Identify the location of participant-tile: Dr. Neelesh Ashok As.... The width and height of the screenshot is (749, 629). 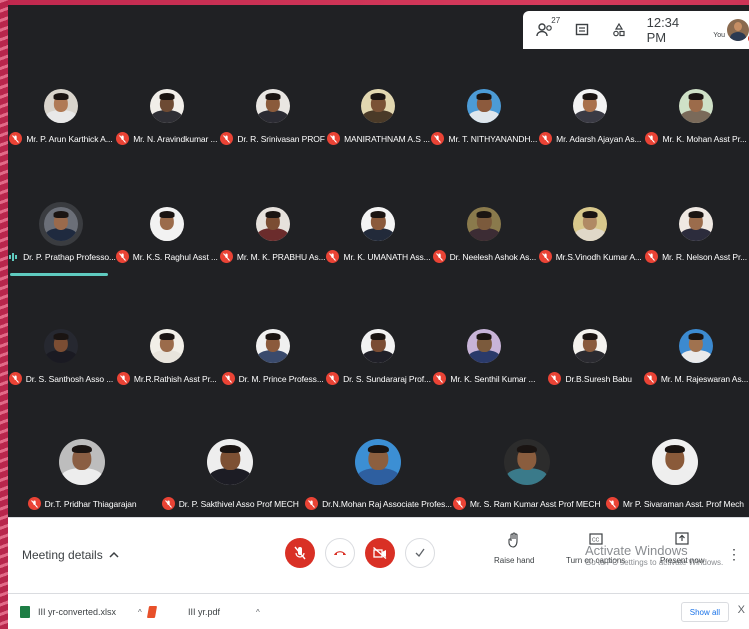
(484, 235).